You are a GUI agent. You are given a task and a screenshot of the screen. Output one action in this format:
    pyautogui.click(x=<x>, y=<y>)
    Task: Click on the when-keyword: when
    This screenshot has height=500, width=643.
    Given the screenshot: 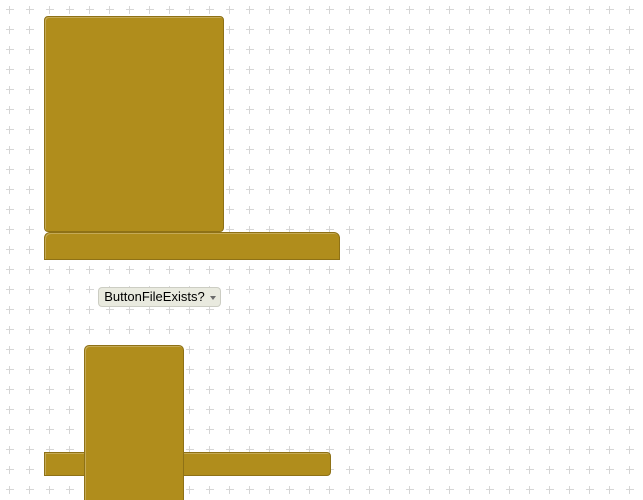 What is the action you would take?
    pyautogui.click(x=72, y=296)
    